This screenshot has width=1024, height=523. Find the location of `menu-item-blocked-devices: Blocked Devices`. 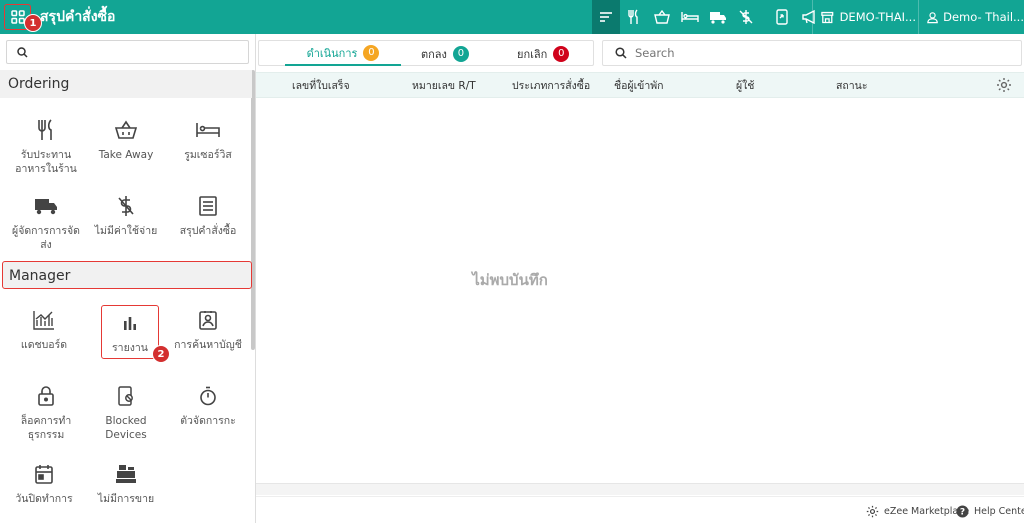

menu-item-blocked-devices: Blocked Devices is located at coordinates (126, 413).